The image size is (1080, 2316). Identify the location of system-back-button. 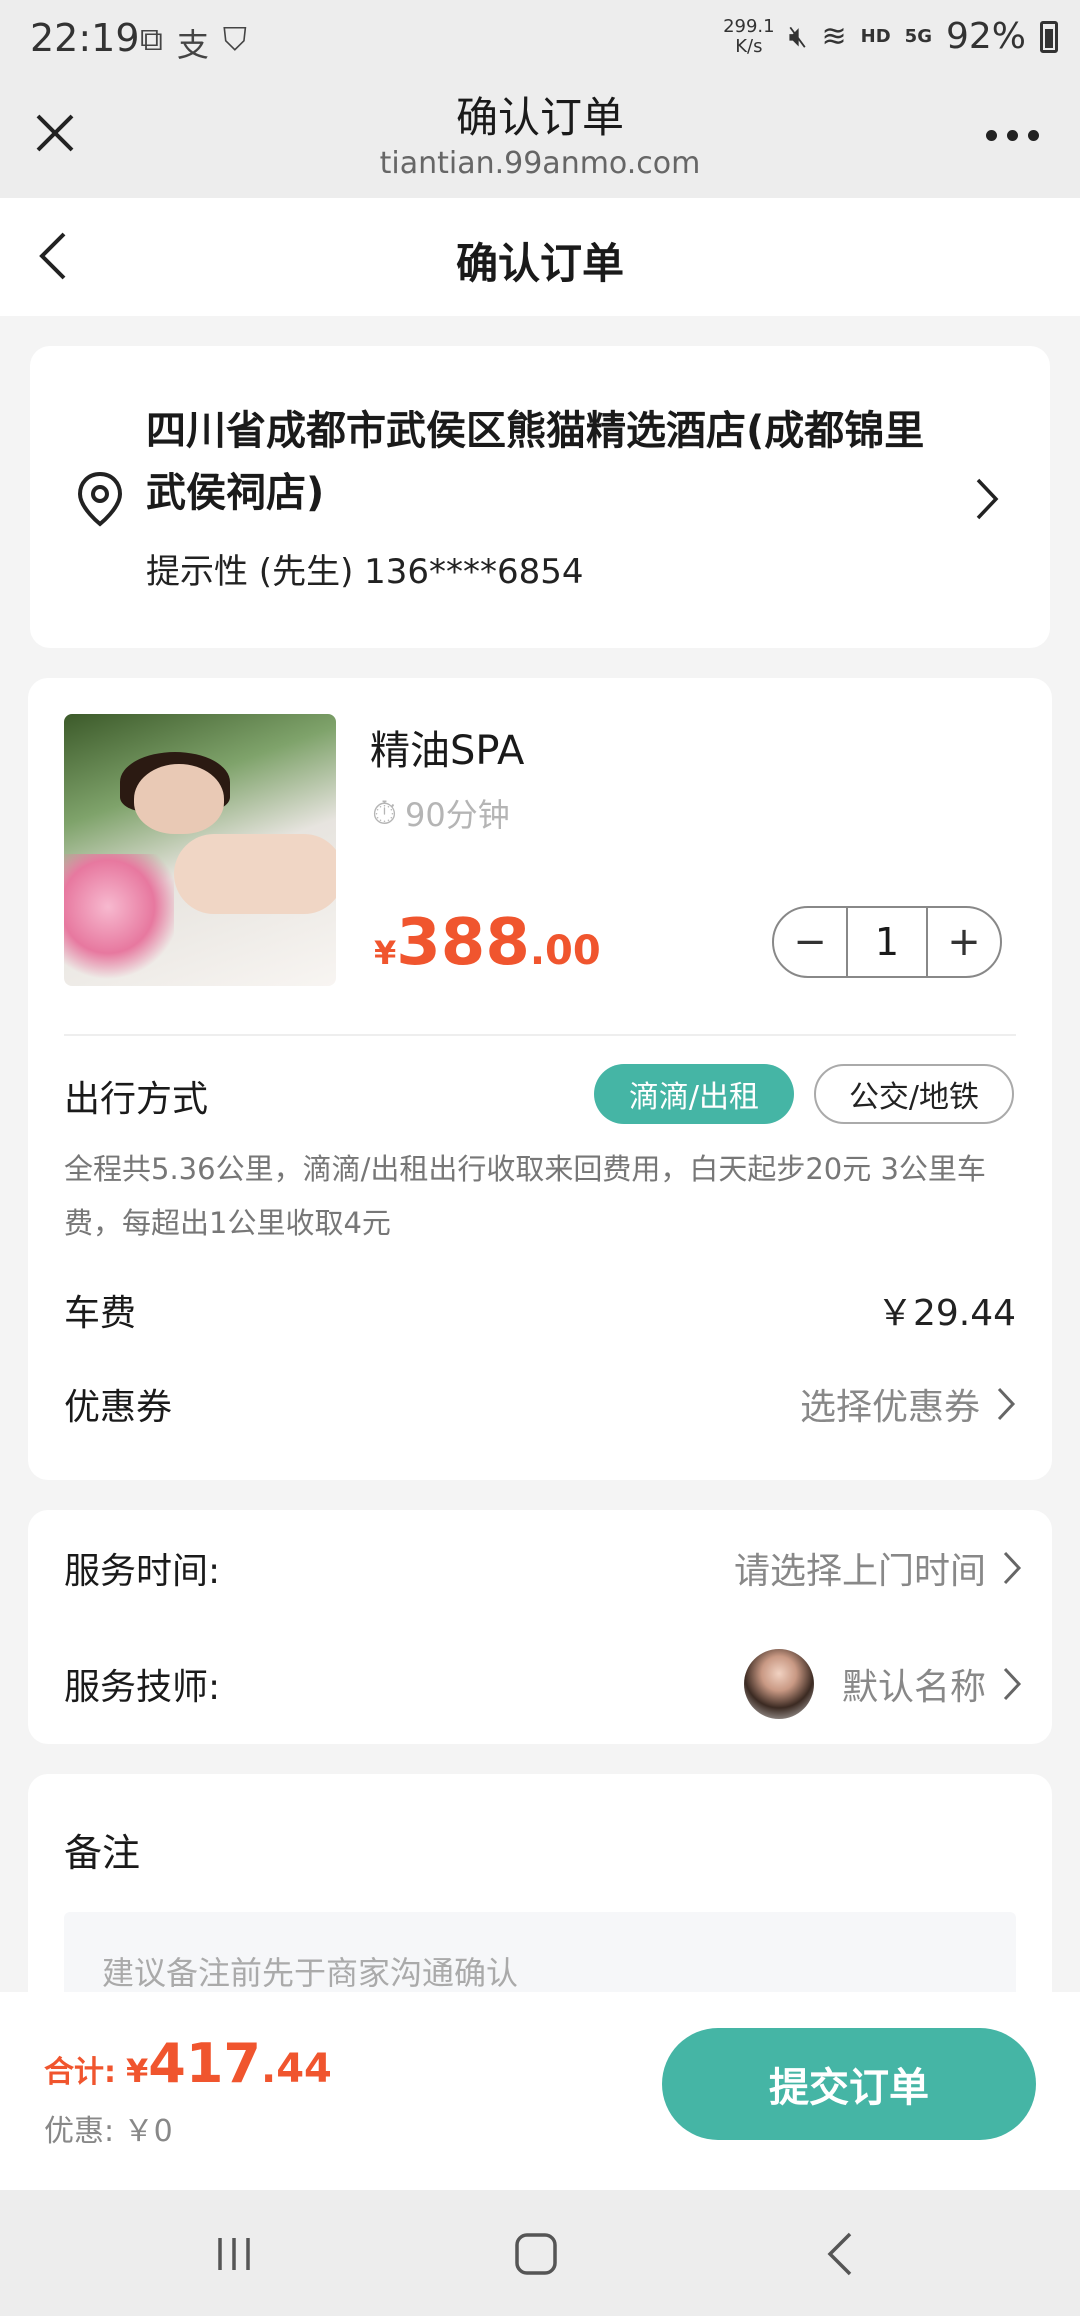
(840, 2254).